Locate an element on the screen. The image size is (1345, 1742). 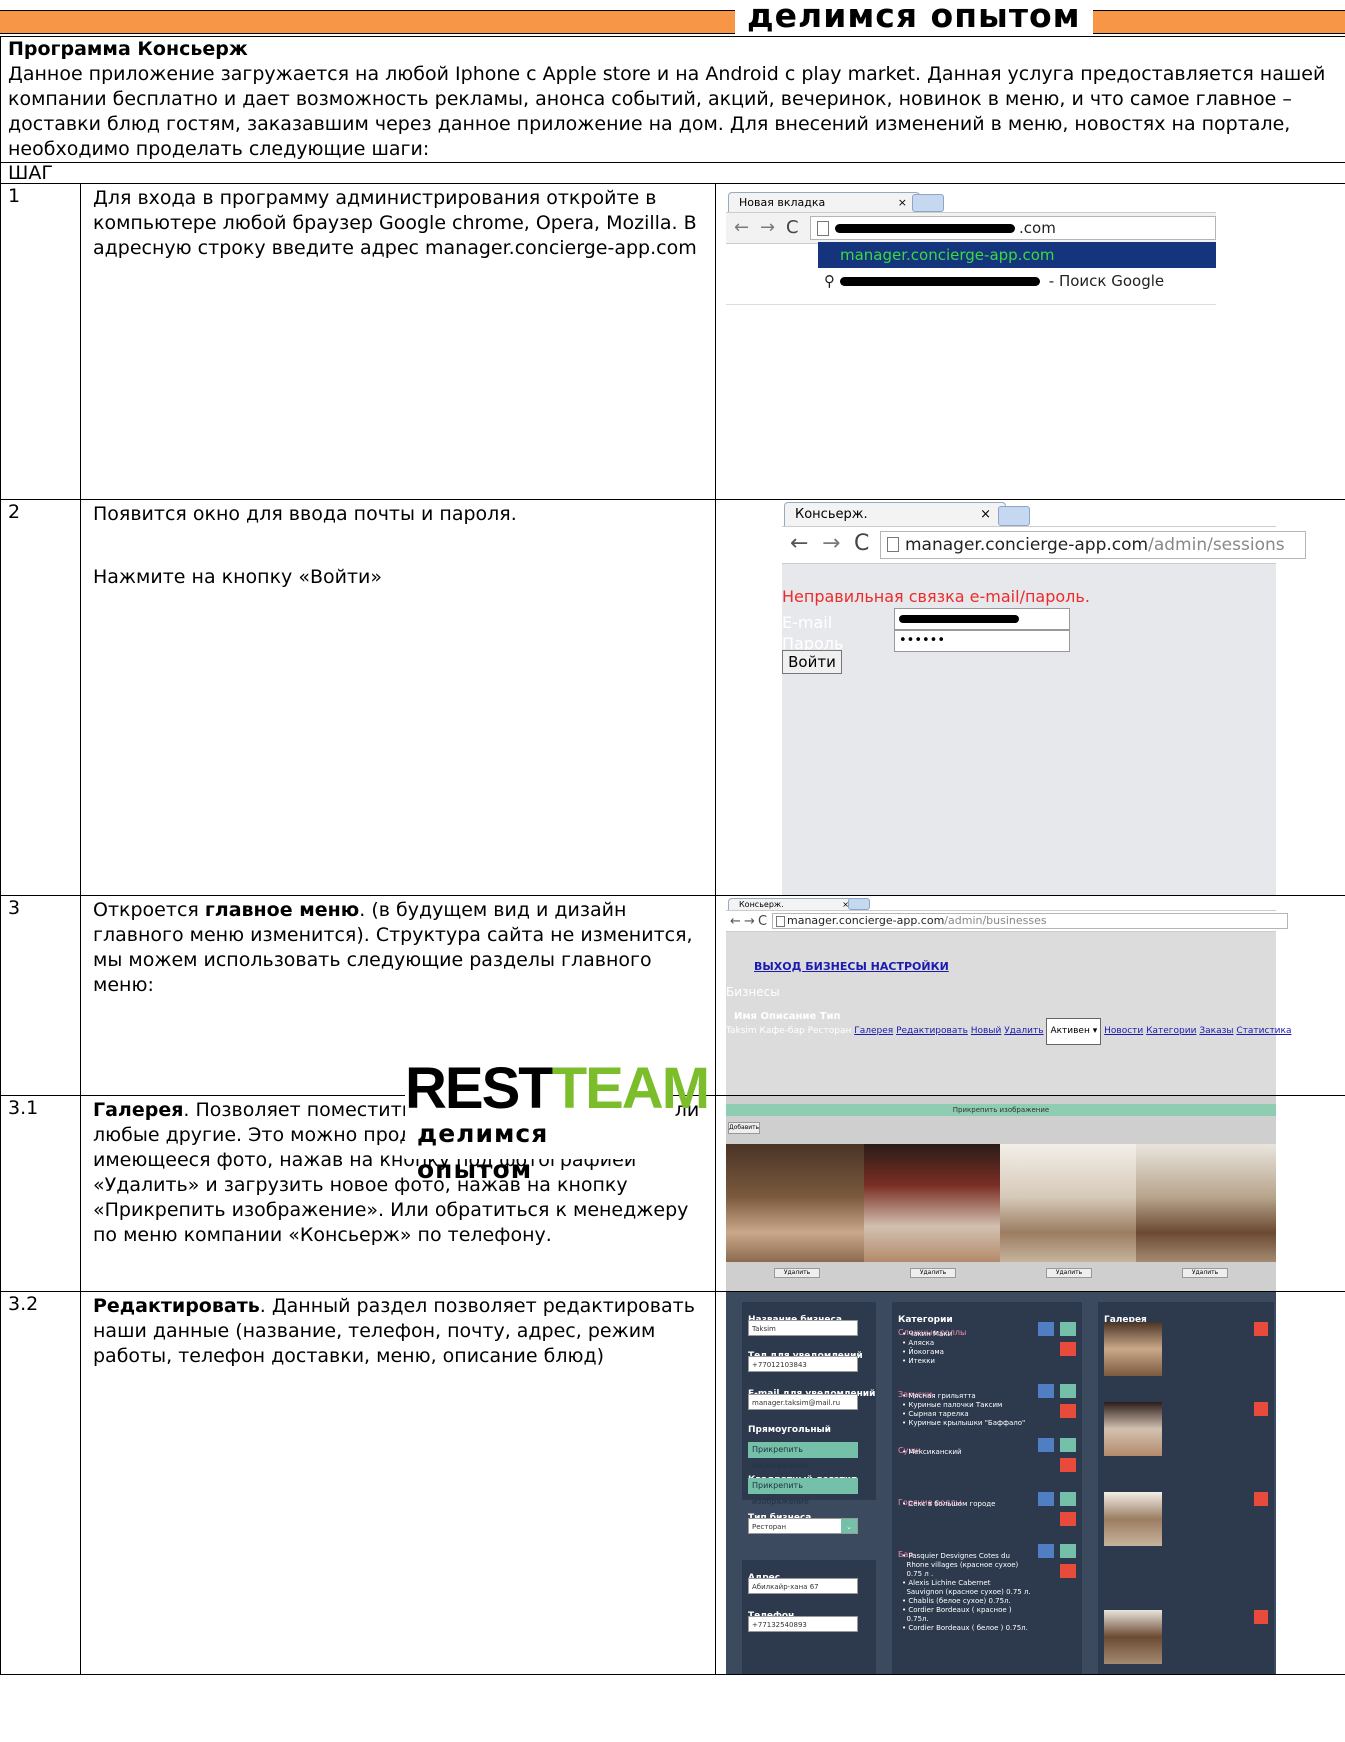
address-field: Абилкайр-хана 67 is located at coordinates (803, 1586).